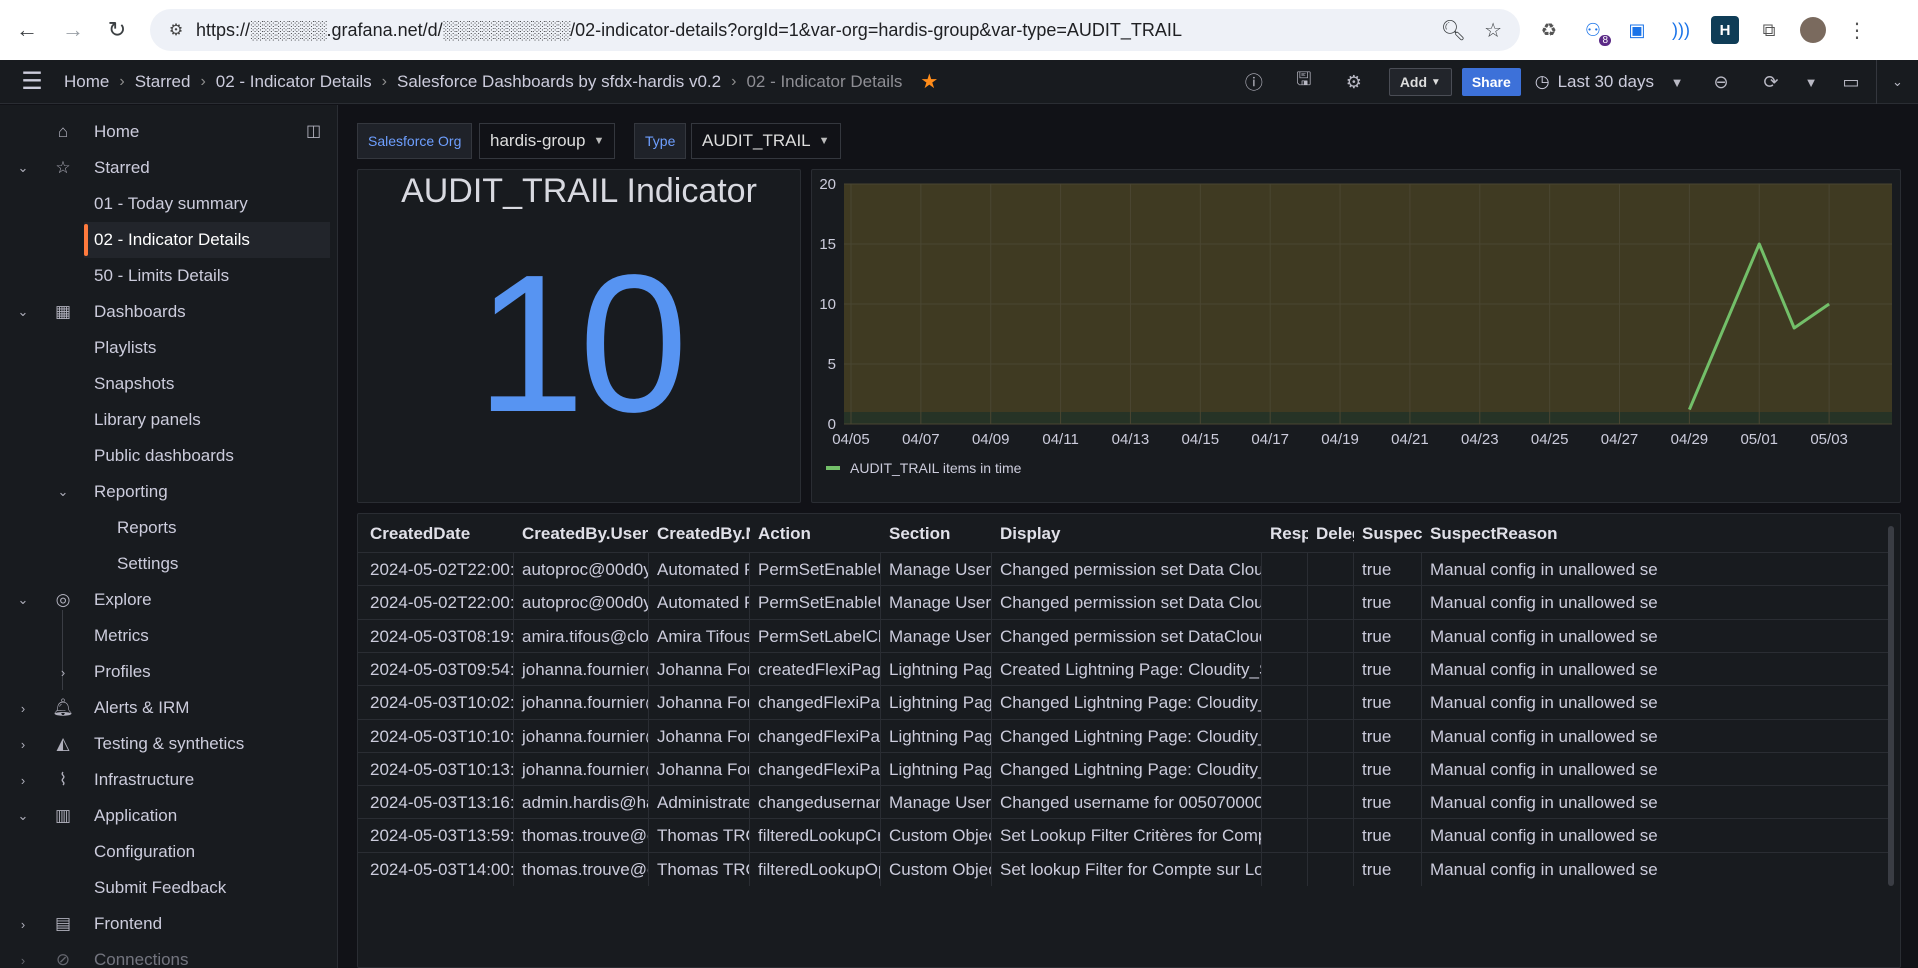 Image resolution: width=1918 pixels, height=968 pixels. What do you see at coordinates (117, 30) in the screenshot?
I see `reload-icon: ↻` at bounding box center [117, 30].